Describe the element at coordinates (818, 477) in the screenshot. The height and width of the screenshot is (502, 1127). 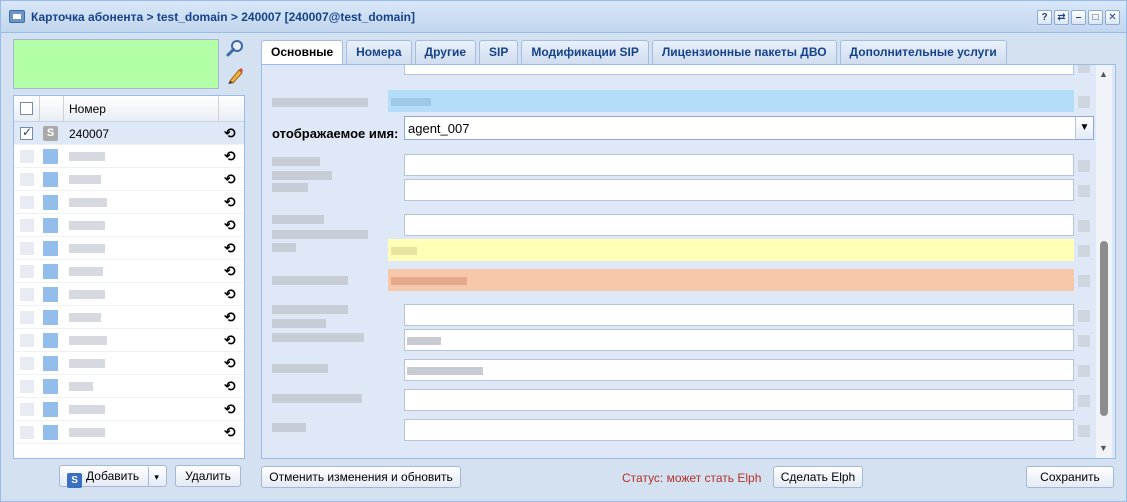
I see `make-elph-button: Сделать Elph` at that location.